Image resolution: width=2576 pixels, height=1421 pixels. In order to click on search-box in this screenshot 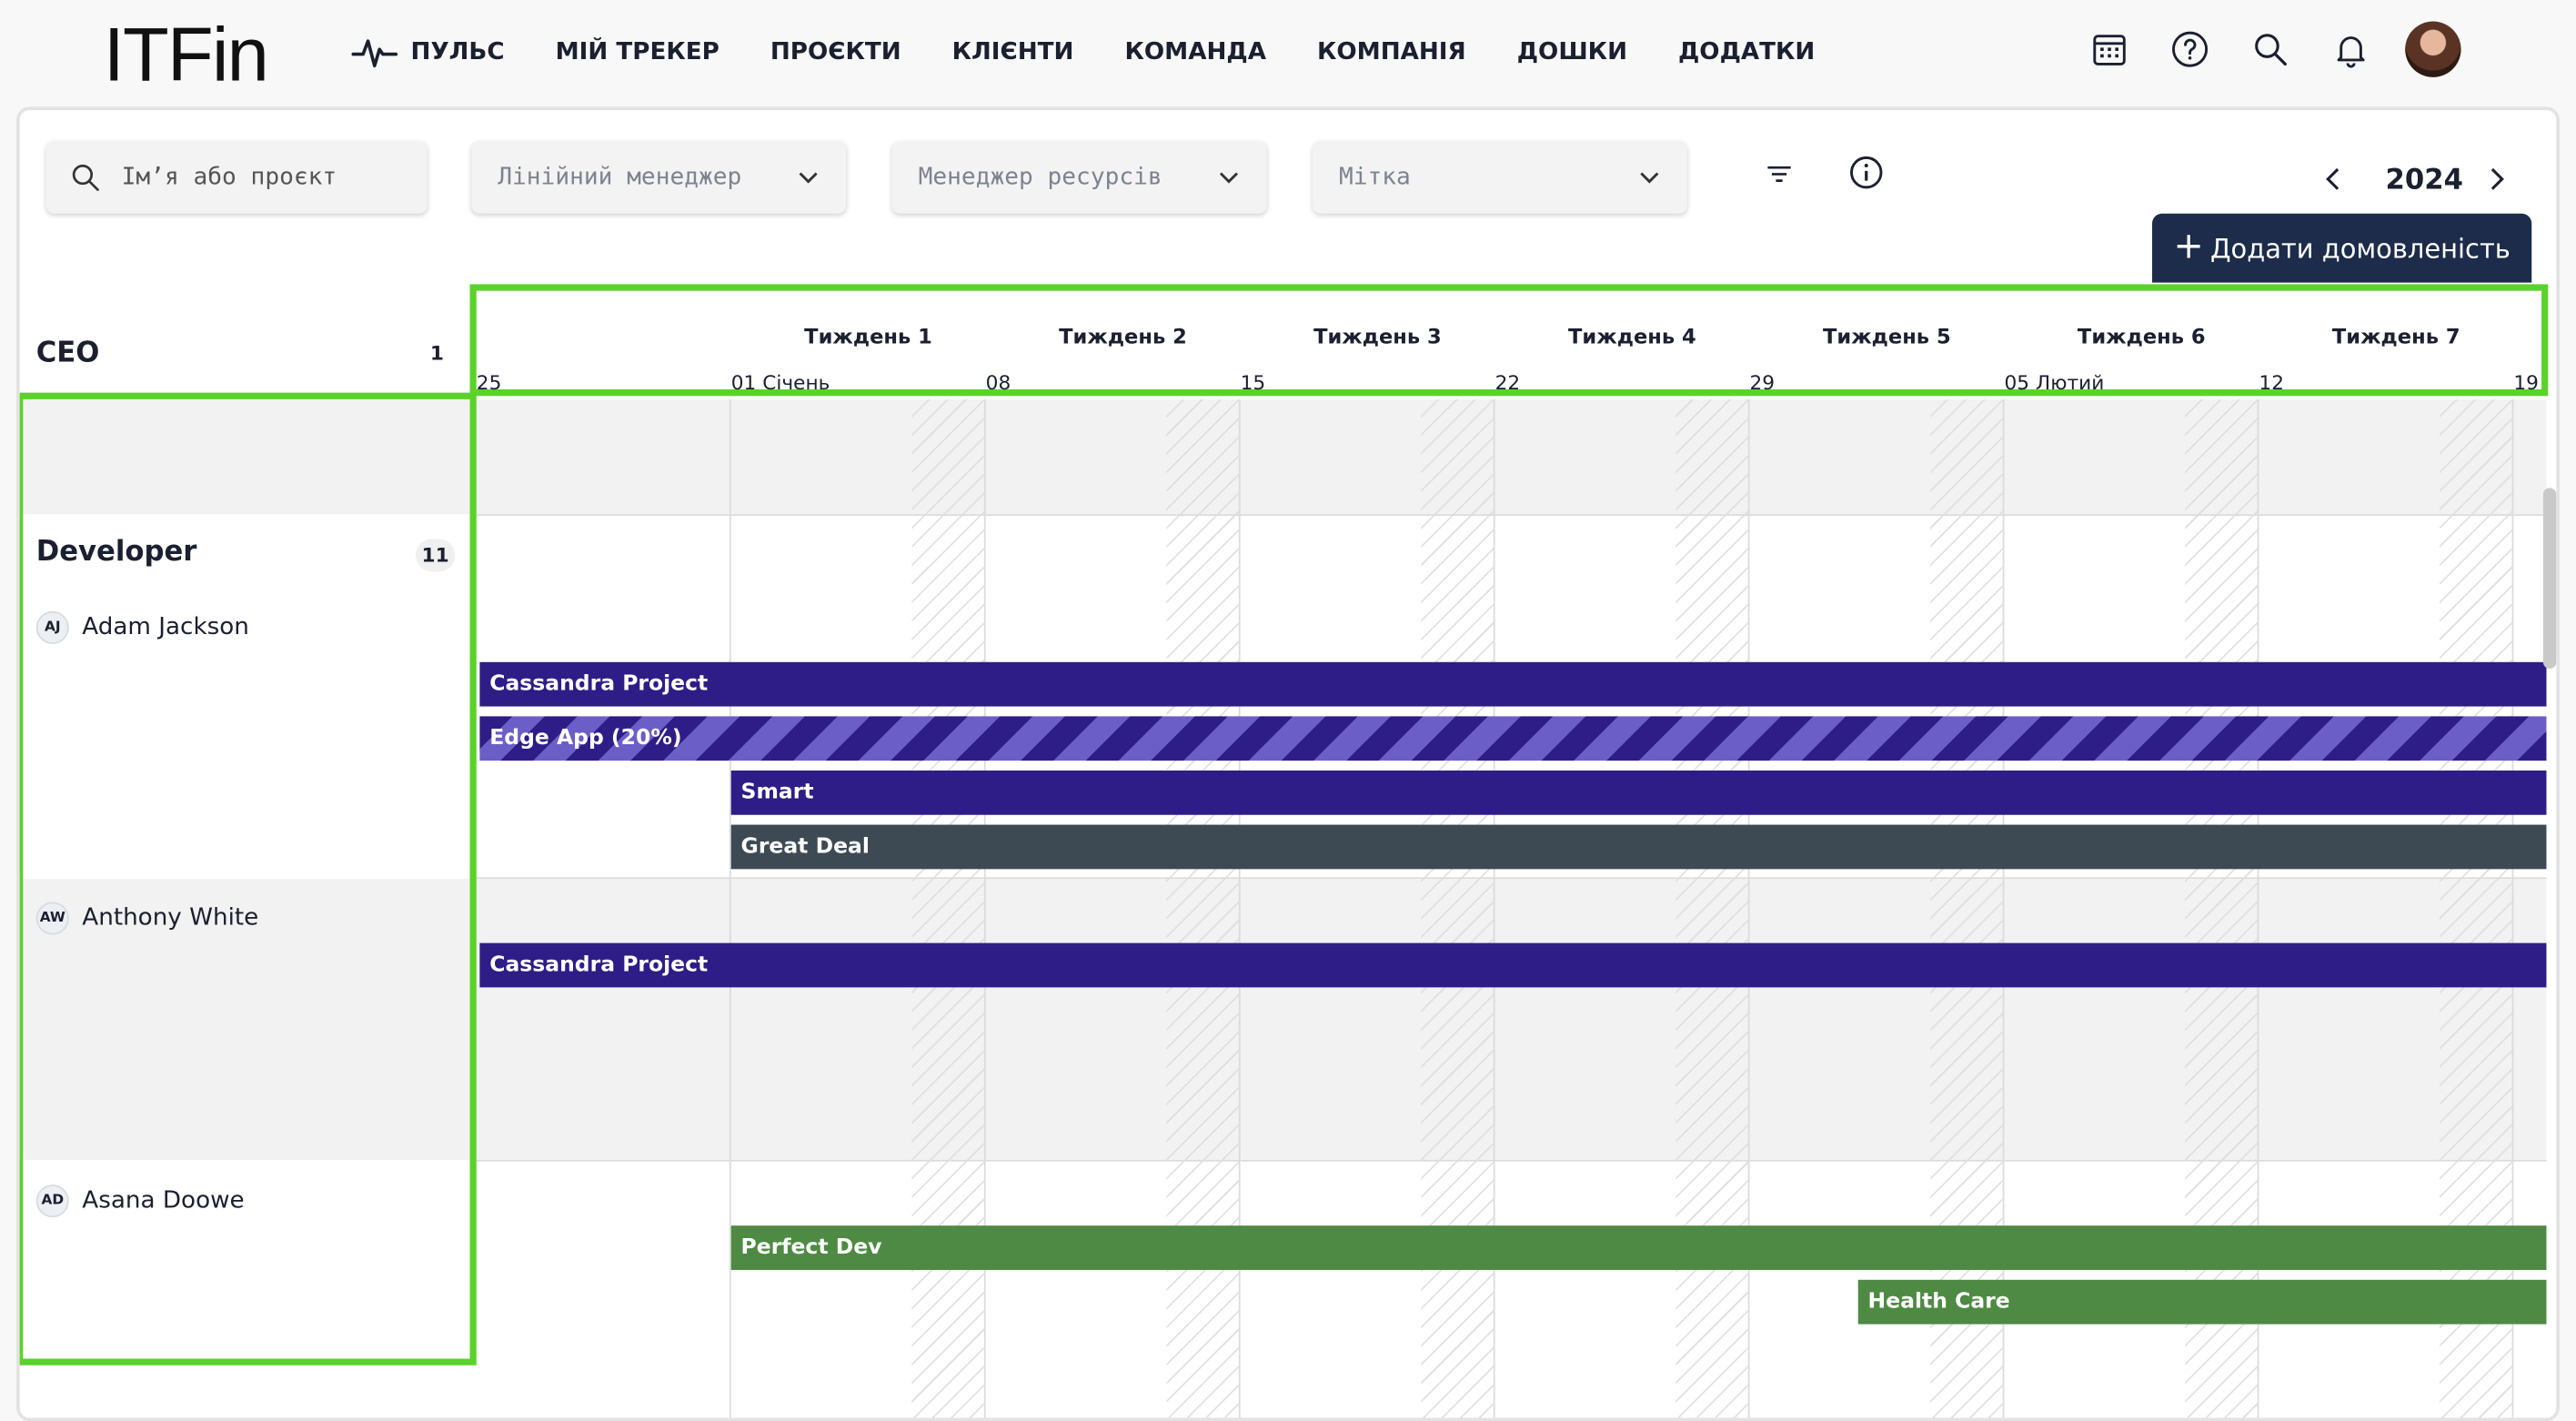, I will do `click(236, 177)`.